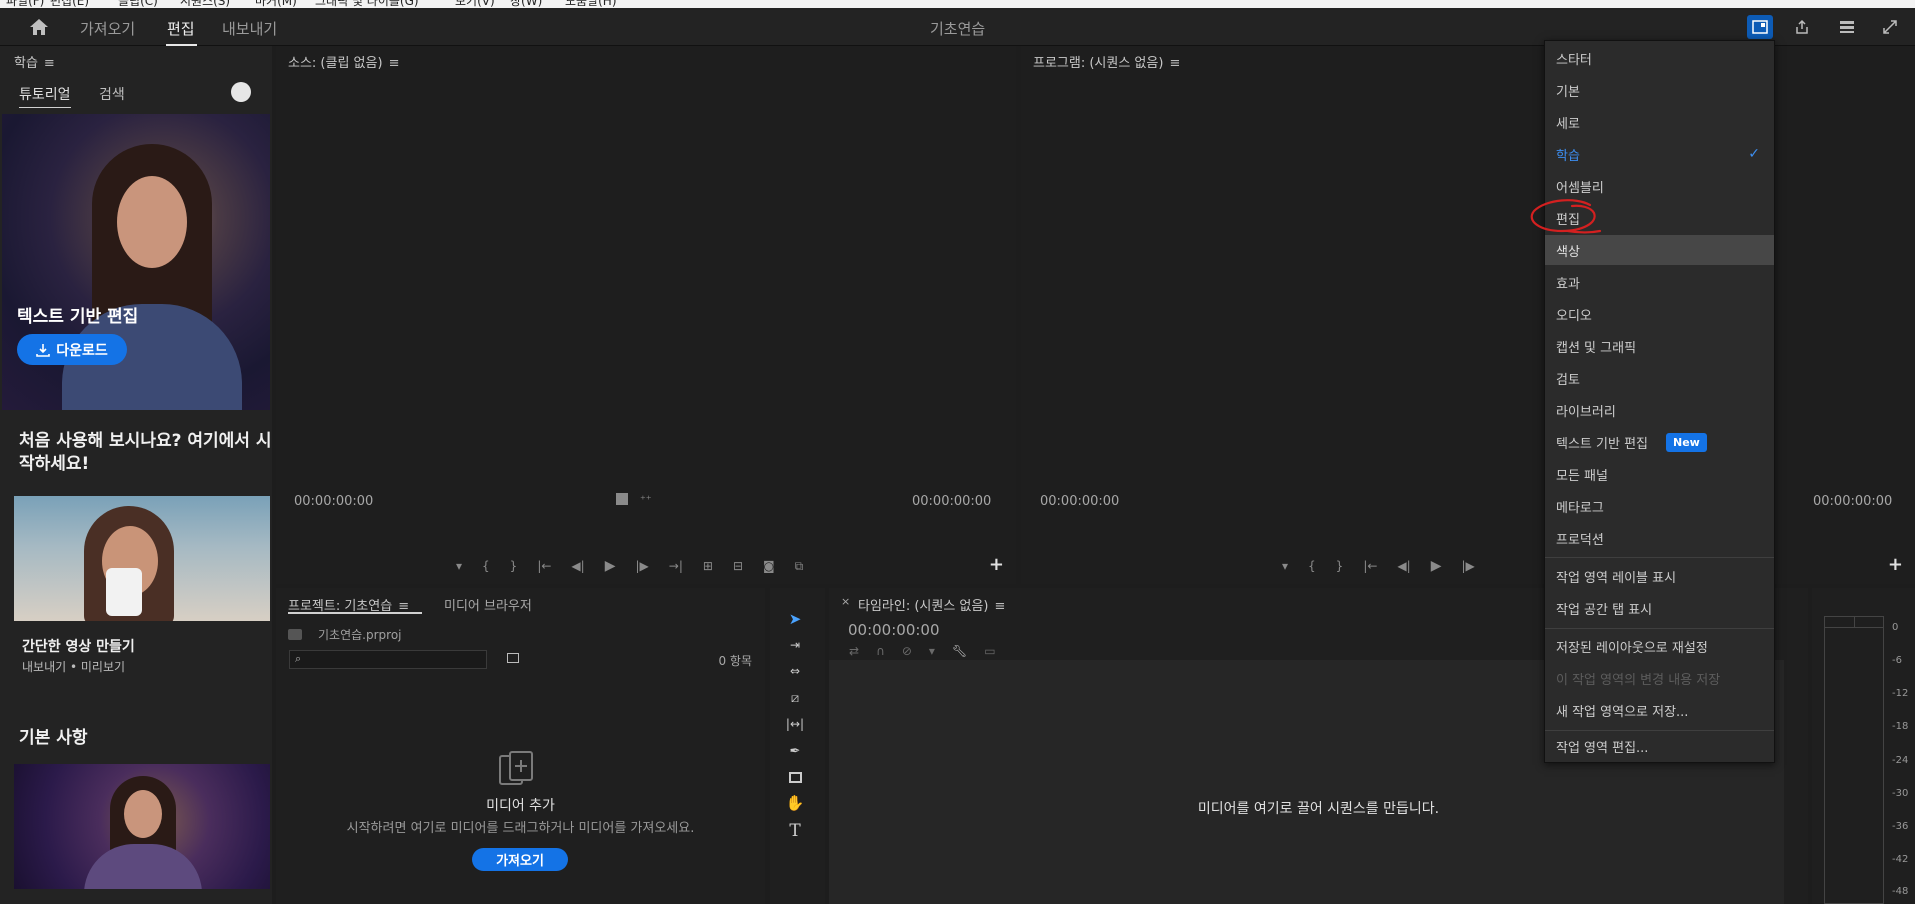 Image resolution: width=1915 pixels, height=904 pixels. I want to click on os-menu-clip: 클립(C), so click(138, 4).